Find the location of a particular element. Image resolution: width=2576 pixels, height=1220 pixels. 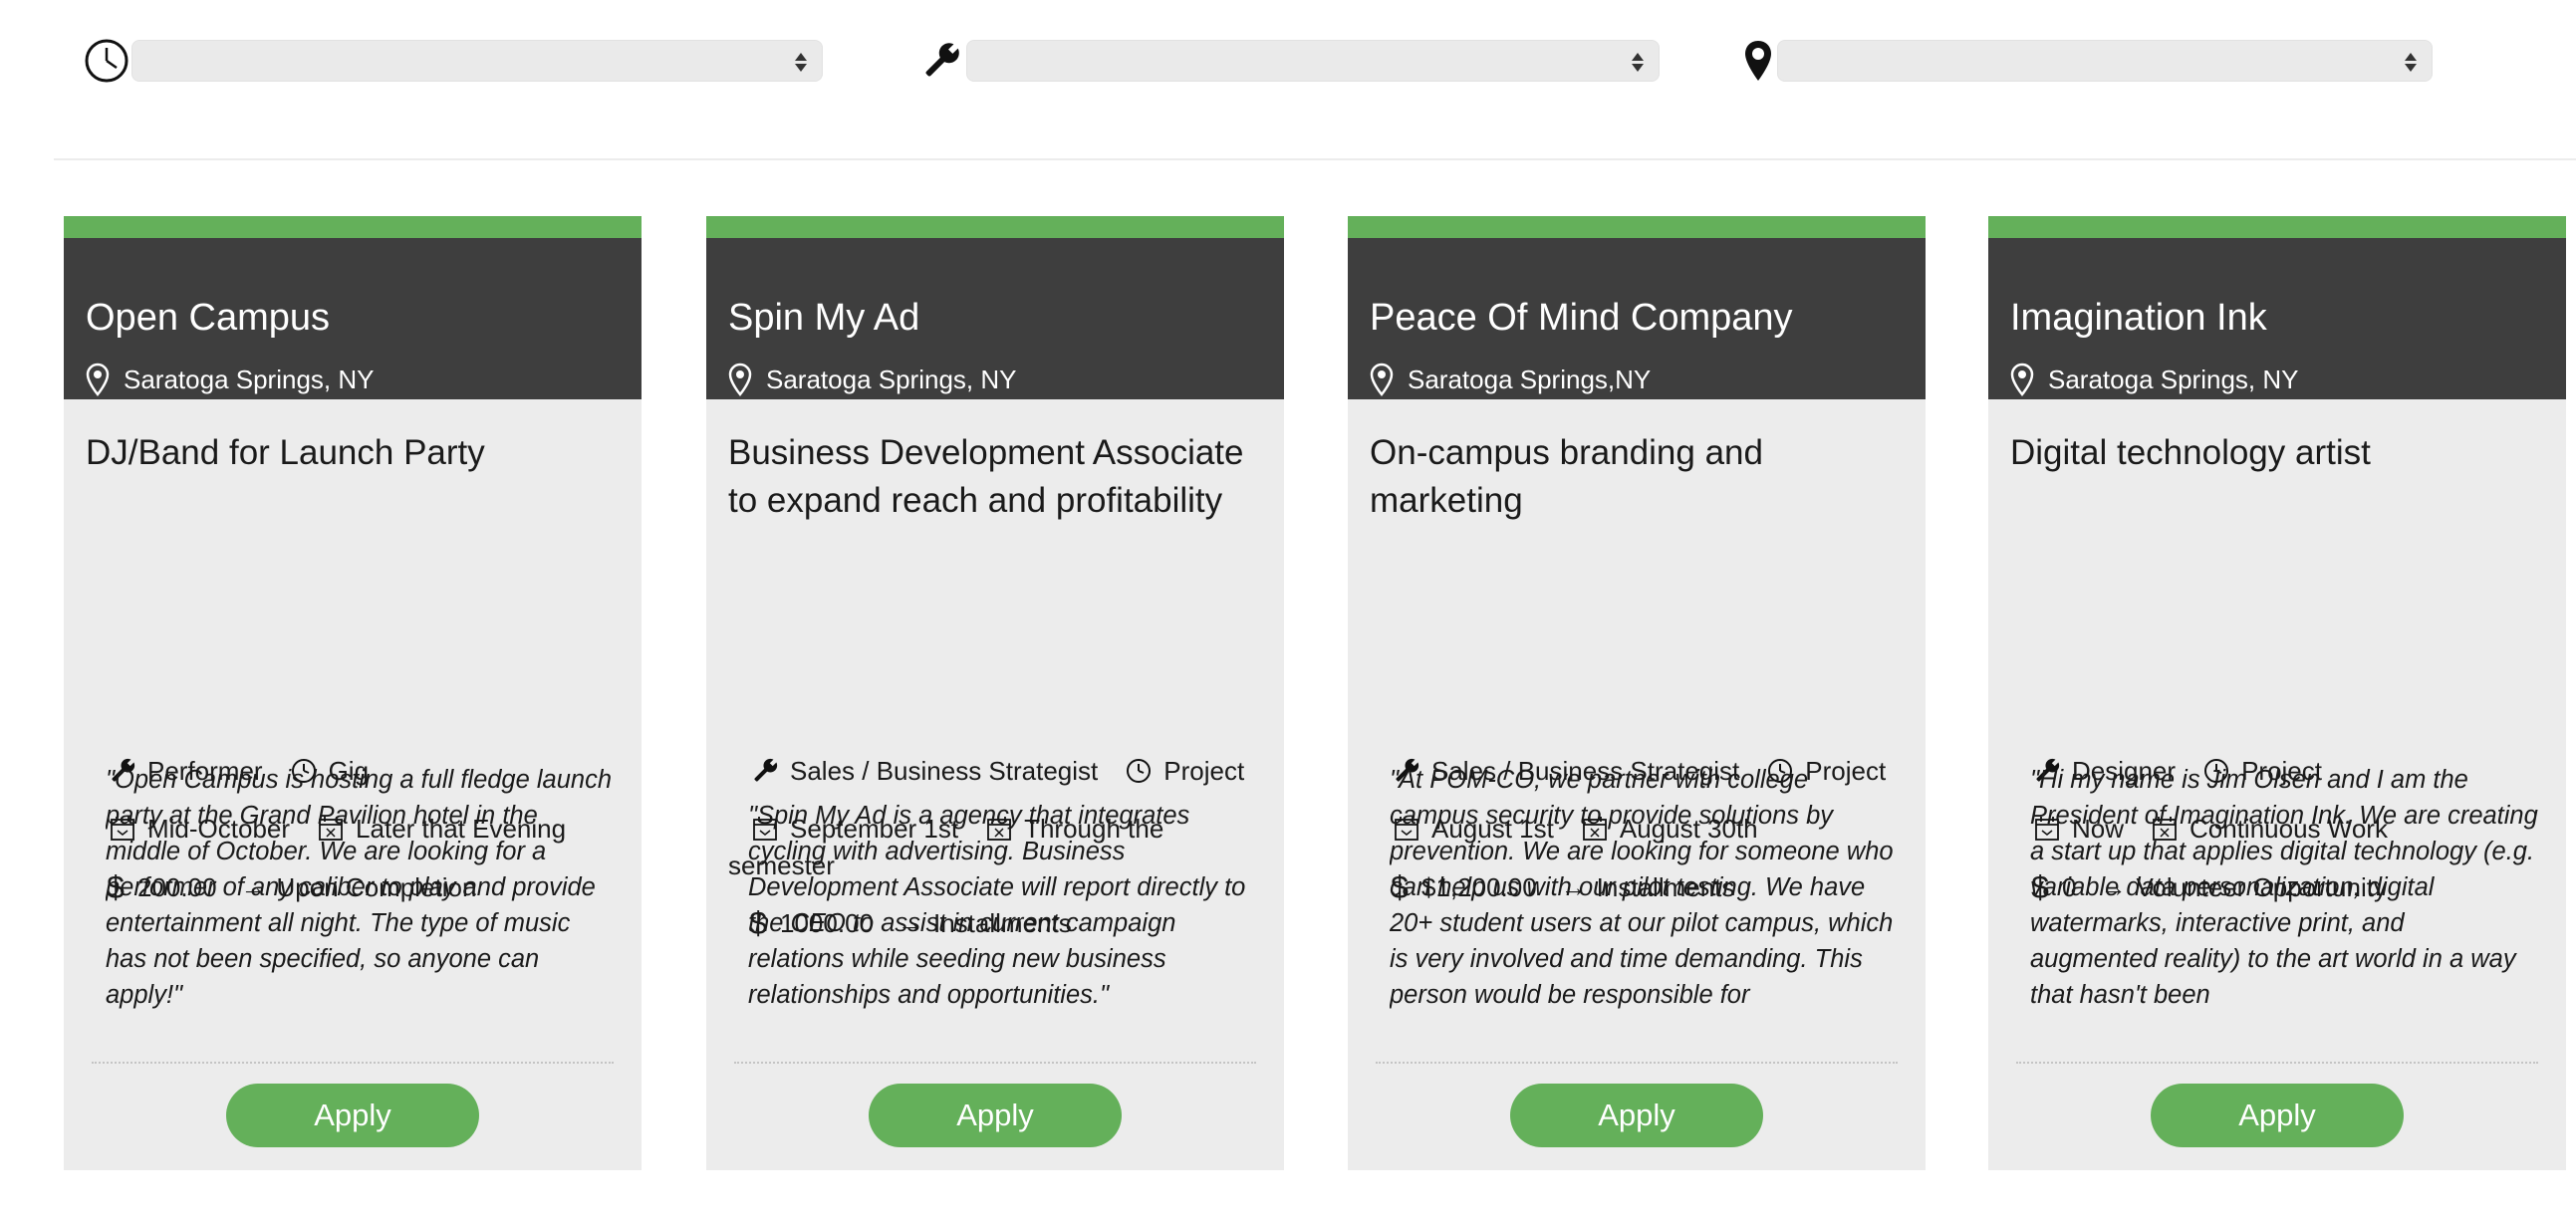

type-text: Project is located at coordinates (1204, 770).